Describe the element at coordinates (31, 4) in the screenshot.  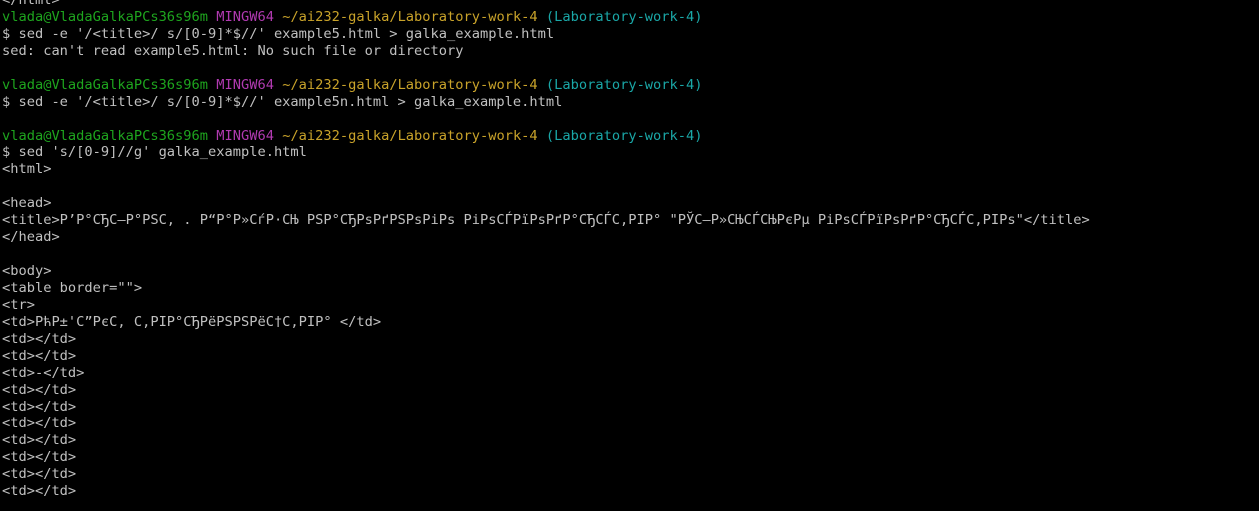
I see `output-line: </html>` at that location.